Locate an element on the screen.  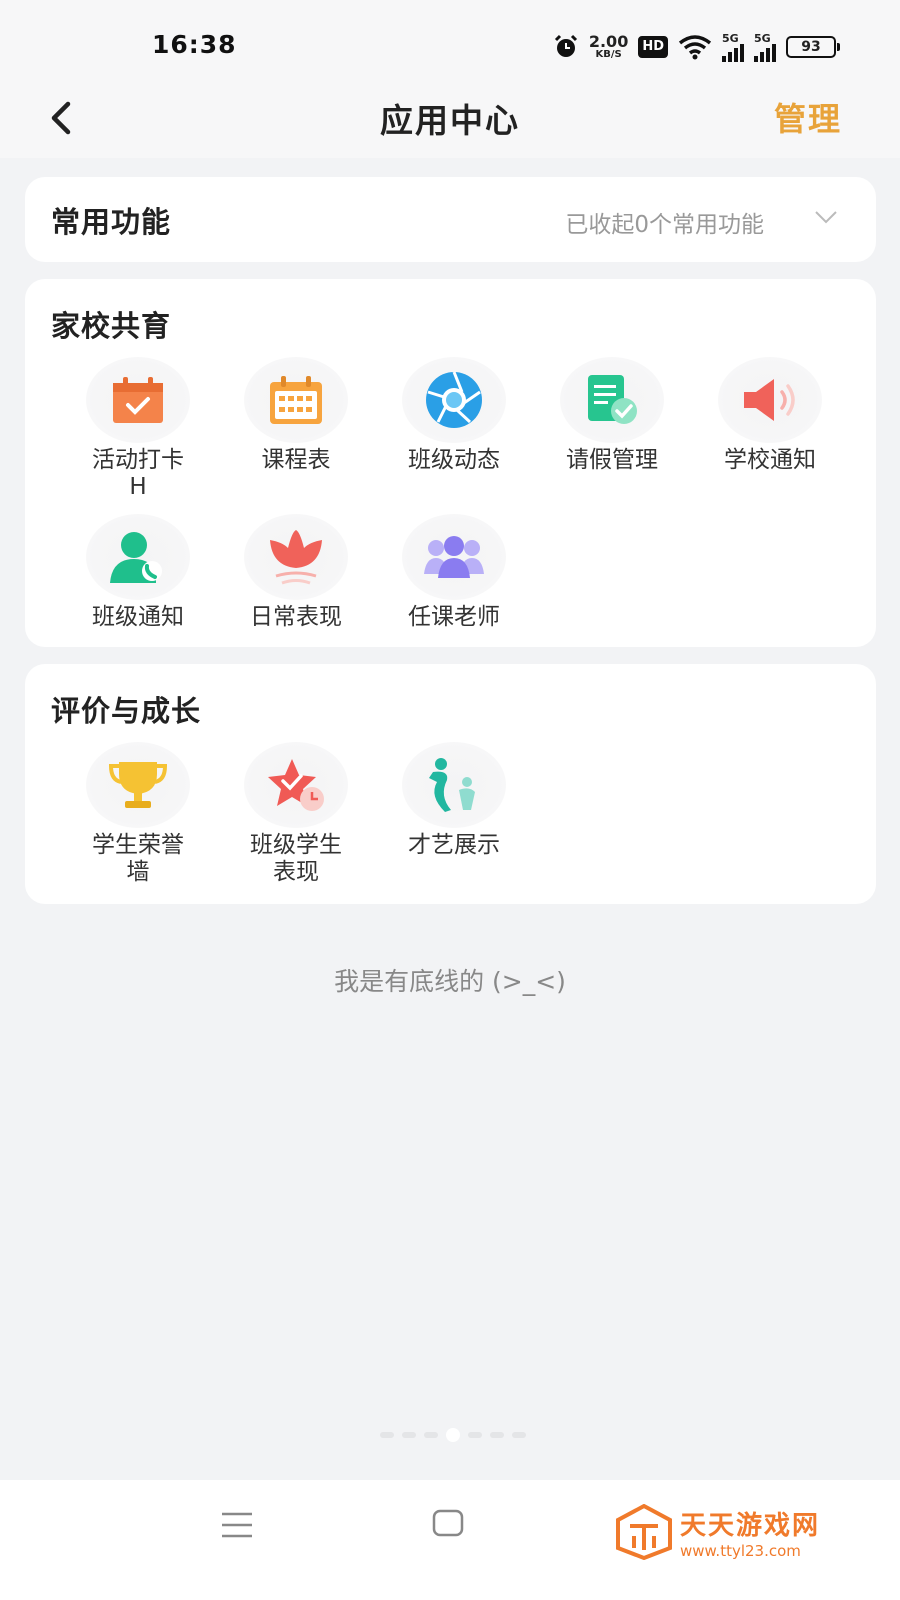
app-label: 请假管理 is located at coordinates (612, 460).